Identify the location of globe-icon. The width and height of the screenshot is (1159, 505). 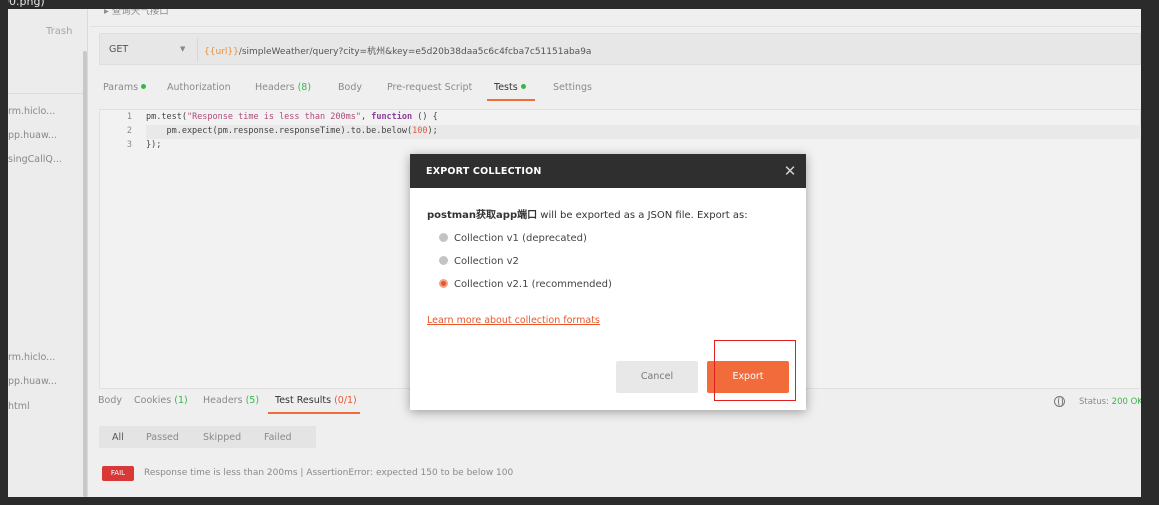
(1059, 401).